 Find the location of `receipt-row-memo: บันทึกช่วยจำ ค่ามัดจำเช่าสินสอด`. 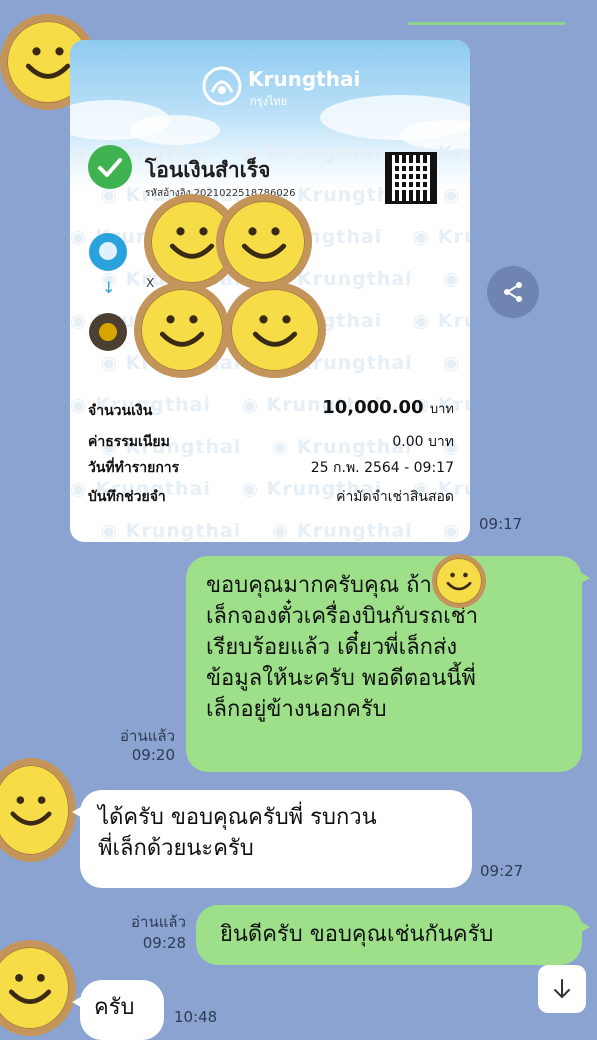

receipt-row-memo: บันทึกช่วยจำ ค่ามัดจำเช่าสินสอด is located at coordinates (271, 496).